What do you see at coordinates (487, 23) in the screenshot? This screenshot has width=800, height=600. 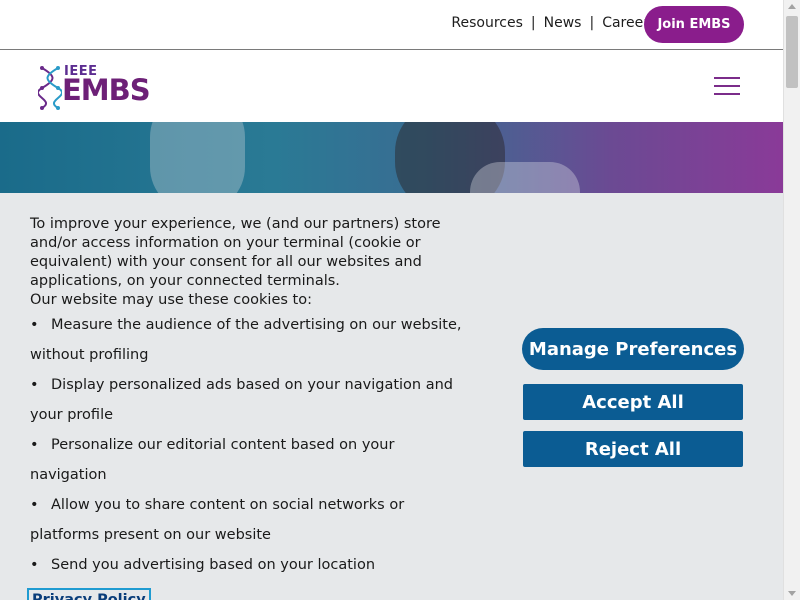 I see `resources-link: Resources` at bounding box center [487, 23].